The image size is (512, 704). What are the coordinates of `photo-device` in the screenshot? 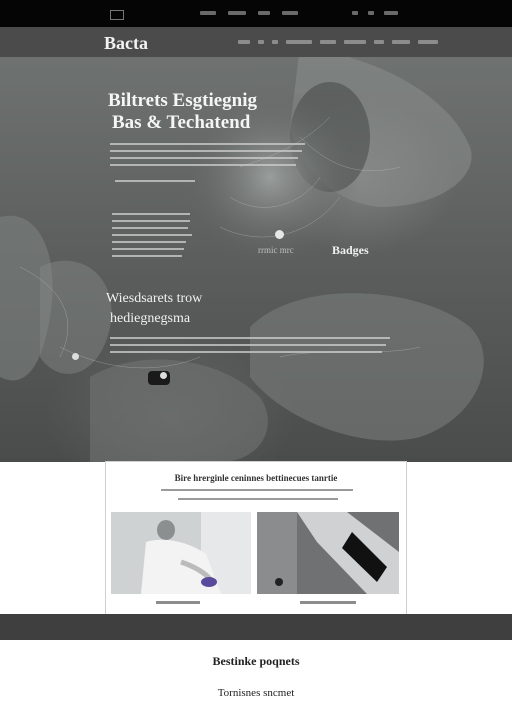 It's located at (328, 553).